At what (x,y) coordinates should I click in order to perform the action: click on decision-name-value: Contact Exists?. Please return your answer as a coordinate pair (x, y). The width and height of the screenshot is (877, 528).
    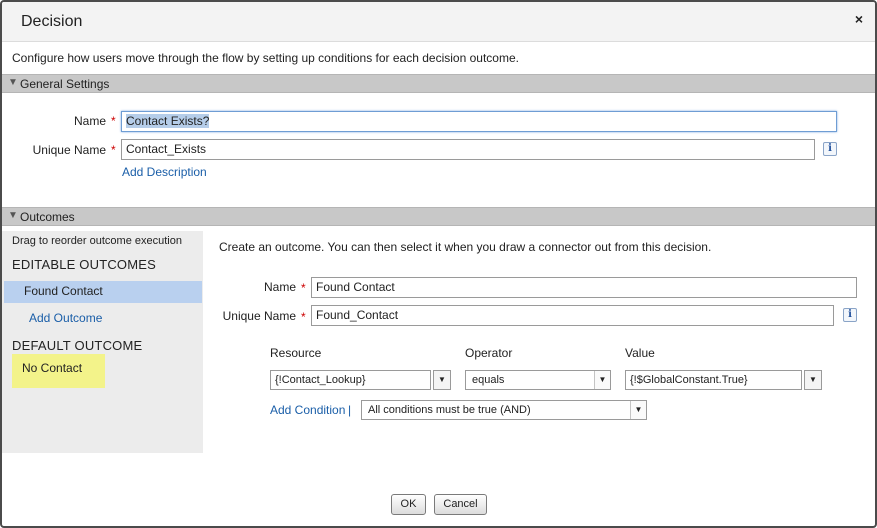
    Looking at the image, I should click on (168, 121).